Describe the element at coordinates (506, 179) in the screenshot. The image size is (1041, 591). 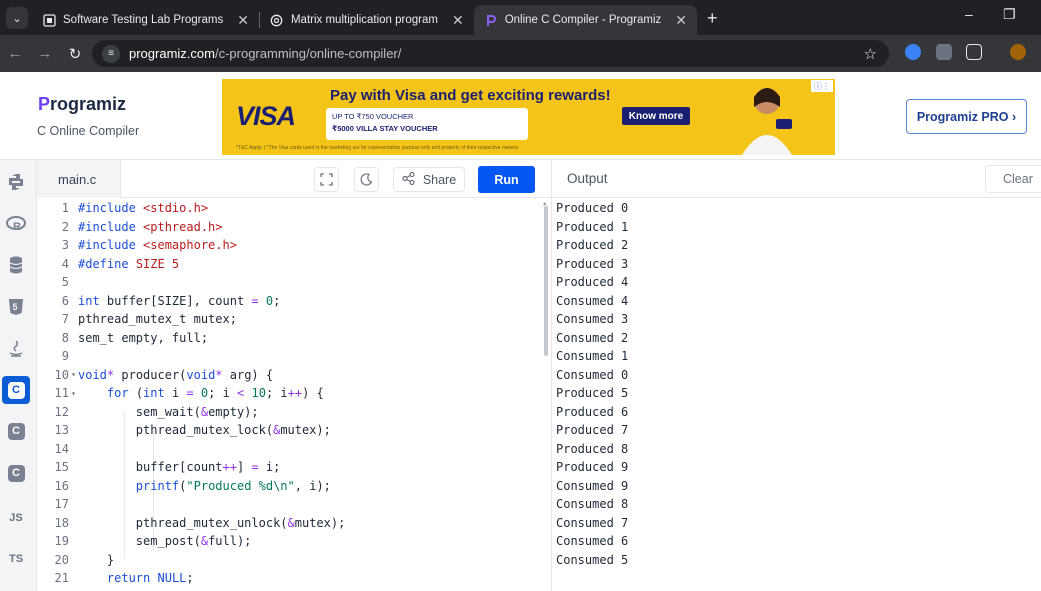
I see `run-button: Run` at that location.